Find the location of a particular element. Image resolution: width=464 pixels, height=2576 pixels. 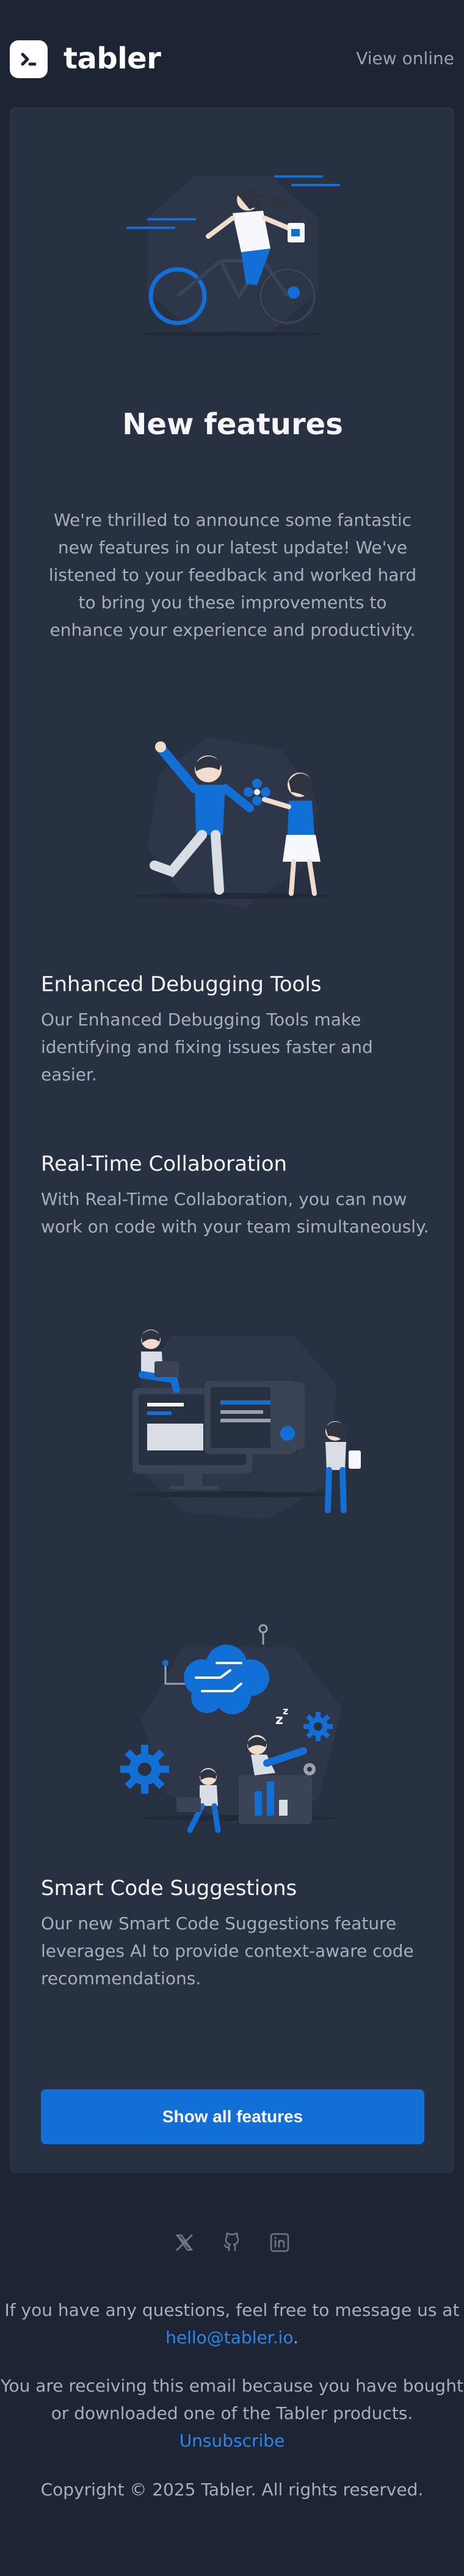

feature-title: Enhanced Debugging Tools is located at coordinates (181, 985).